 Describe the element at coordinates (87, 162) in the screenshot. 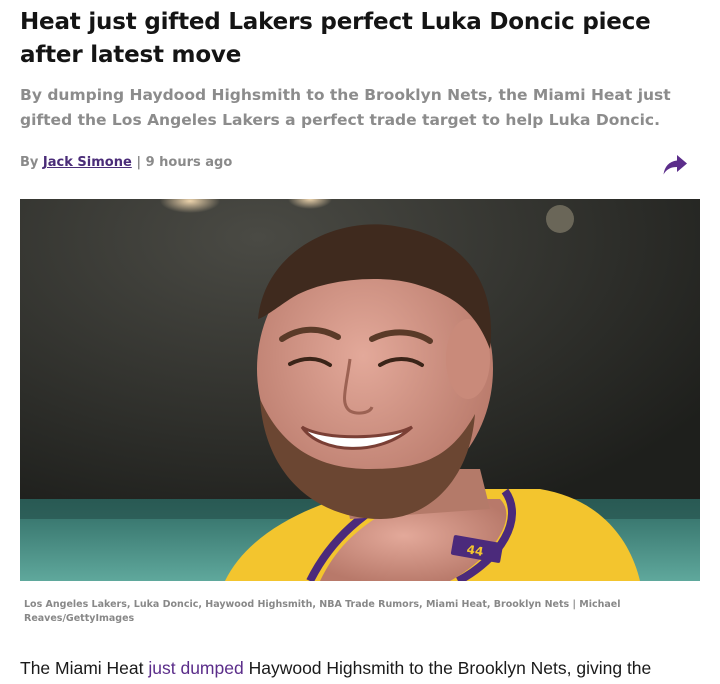

I see `author-link: Jack Simone` at that location.